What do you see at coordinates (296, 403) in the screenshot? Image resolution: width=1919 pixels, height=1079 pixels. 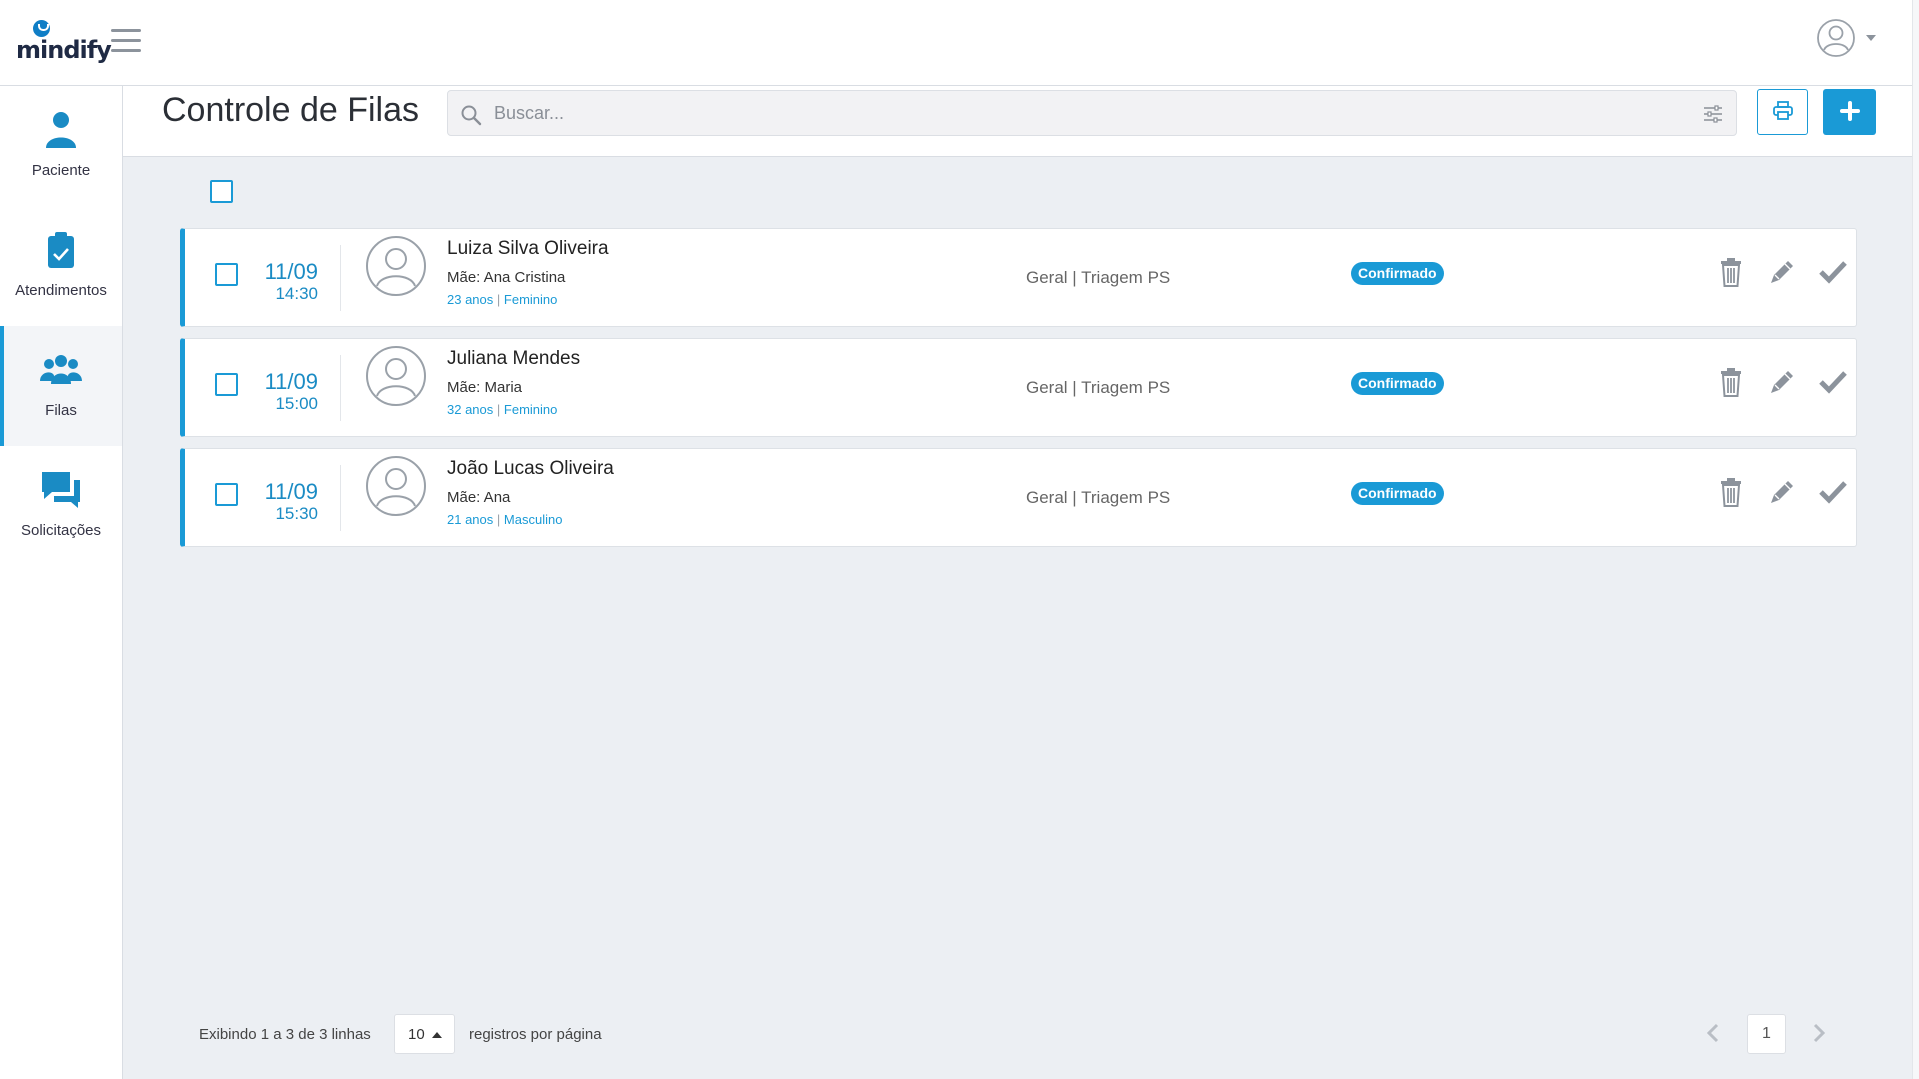 I see `row-time: 15:00` at bounding box center [296, 403].